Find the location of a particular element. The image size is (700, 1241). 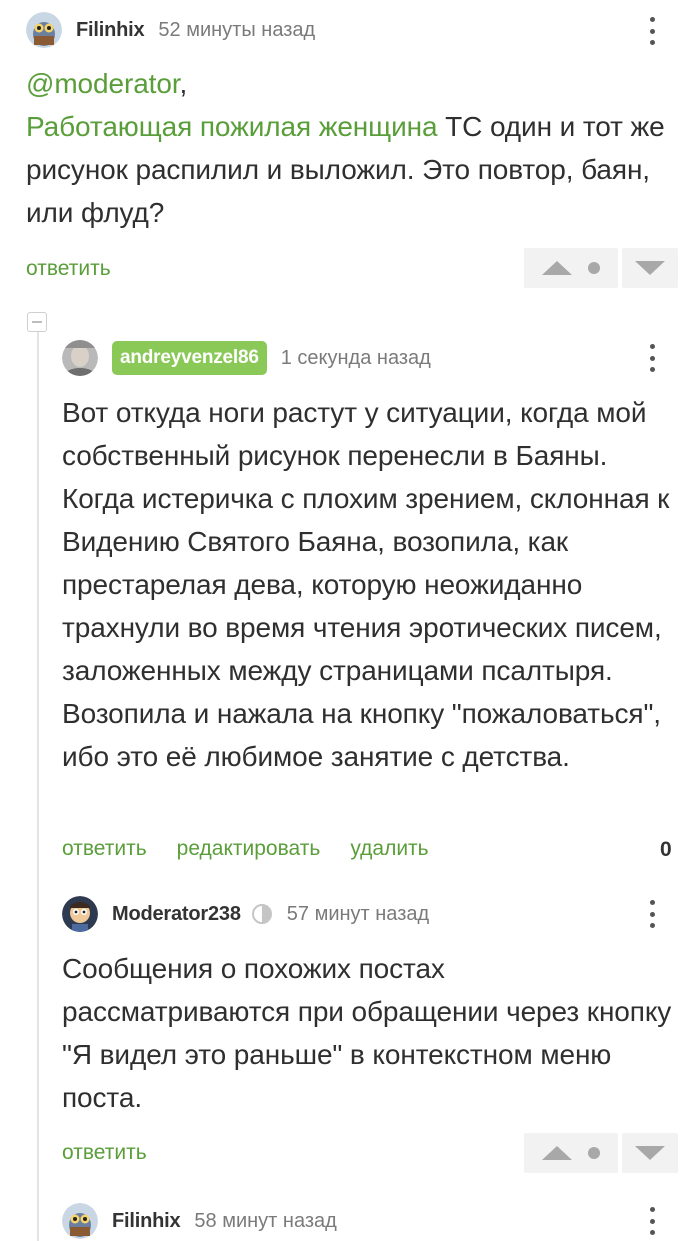

timestamp: 58 минут назад is located at coordinates (265, 1220).